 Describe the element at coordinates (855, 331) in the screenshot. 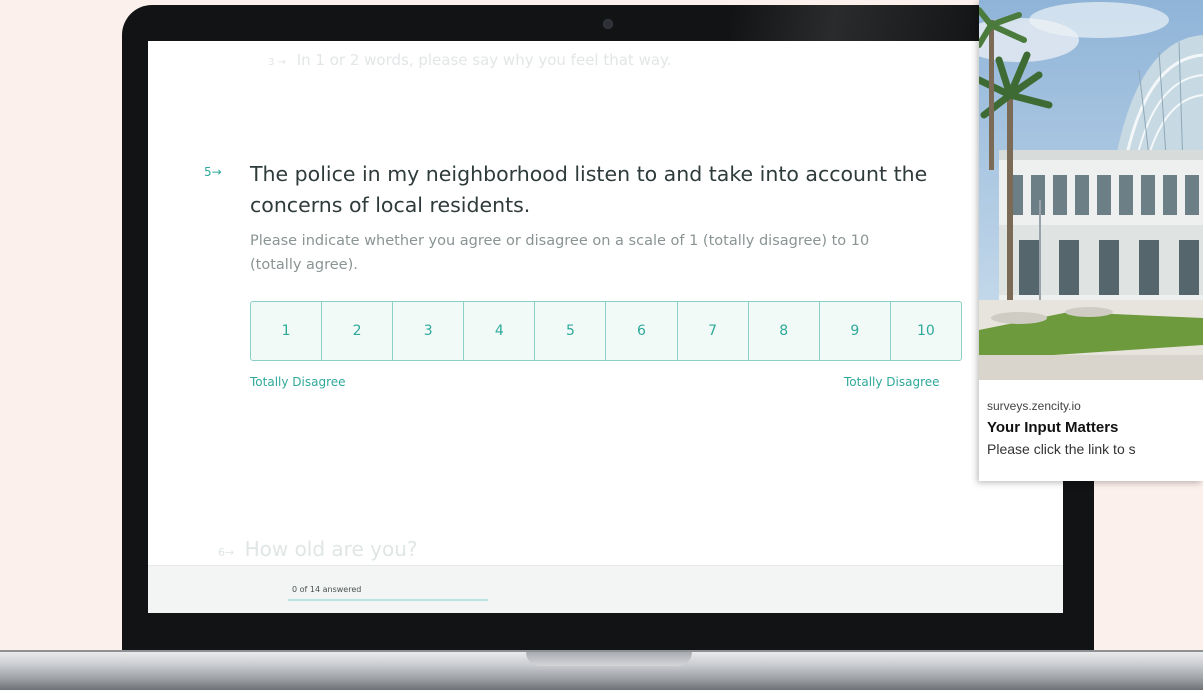

I see `scale-option-9: 9` at that location.